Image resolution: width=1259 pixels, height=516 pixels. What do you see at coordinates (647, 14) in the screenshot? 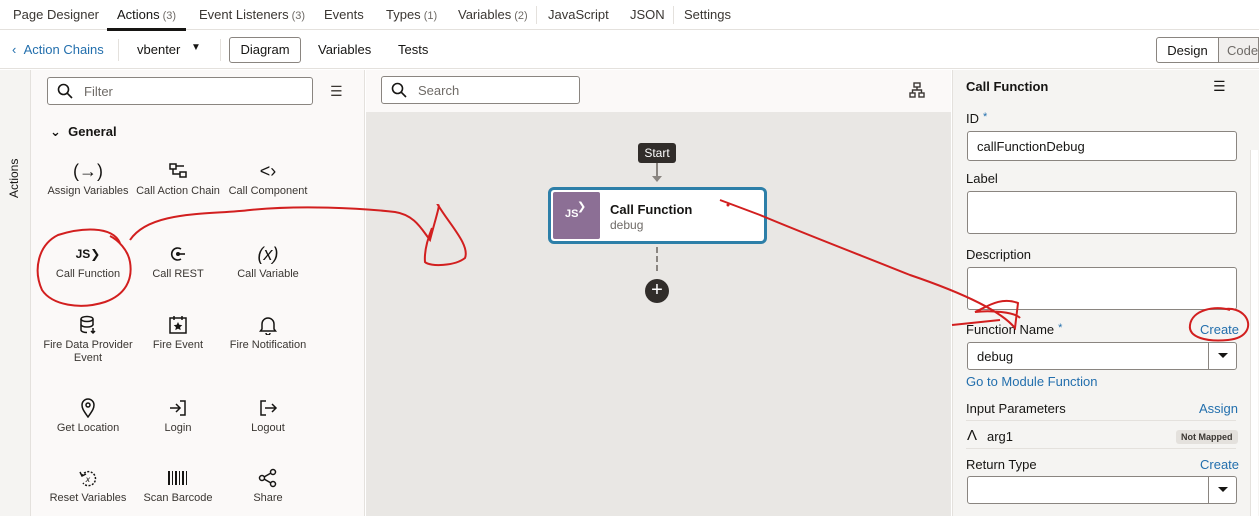
I see `tab-json: JSON` at bounding box center [647, 14].